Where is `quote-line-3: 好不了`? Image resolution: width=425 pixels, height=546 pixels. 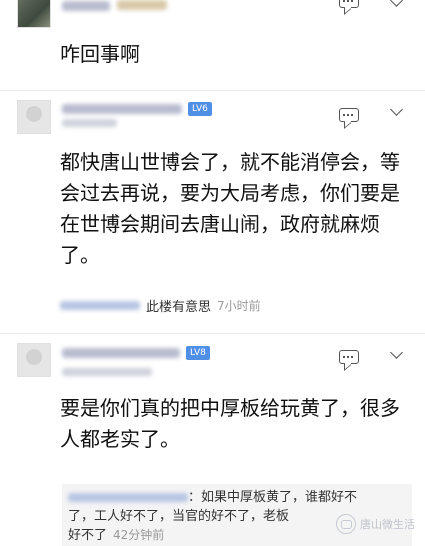 quote-line-3: 好不了 is located at coordinates (88, 535).